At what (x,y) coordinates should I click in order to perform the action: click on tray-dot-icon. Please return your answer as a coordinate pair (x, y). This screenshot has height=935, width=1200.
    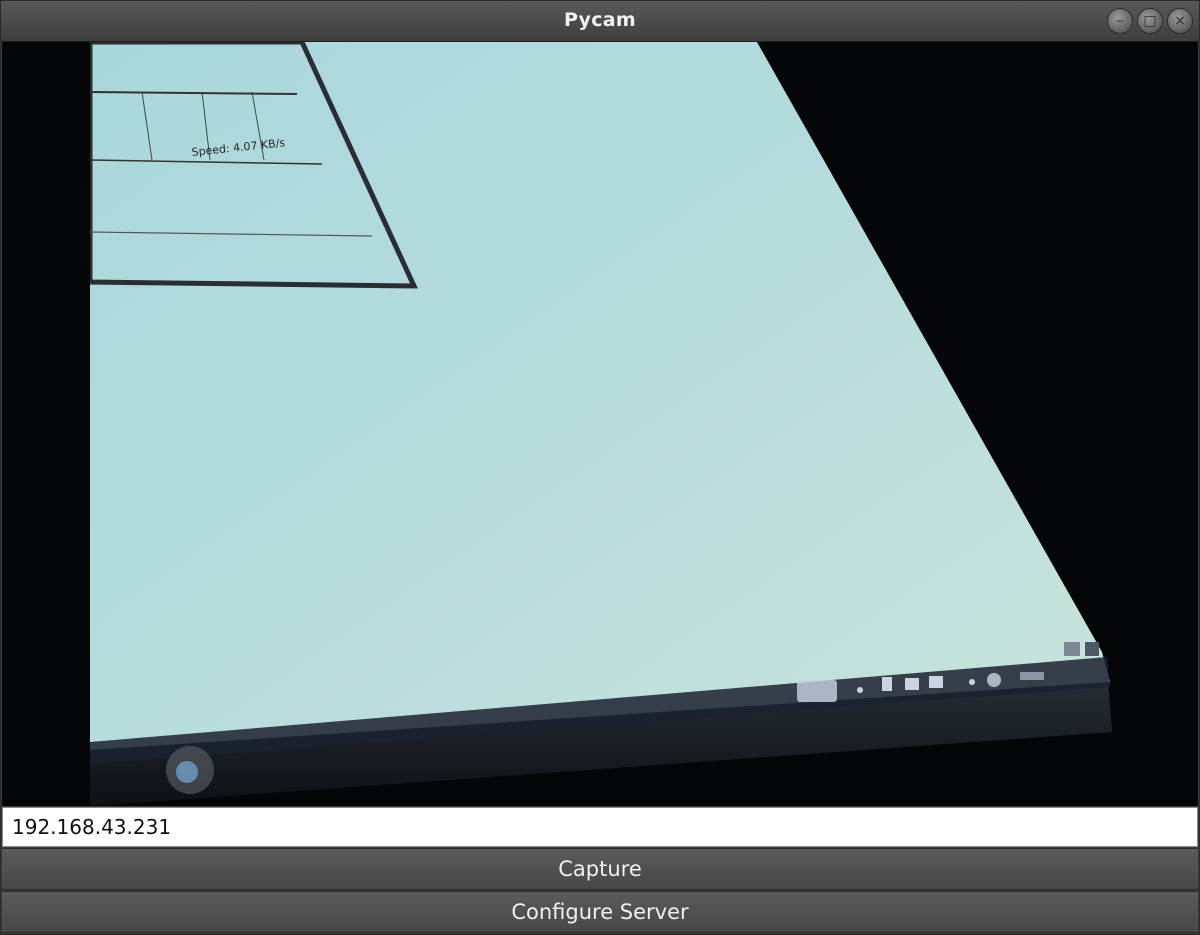
    Looking at the image, I should click on (860, 690).